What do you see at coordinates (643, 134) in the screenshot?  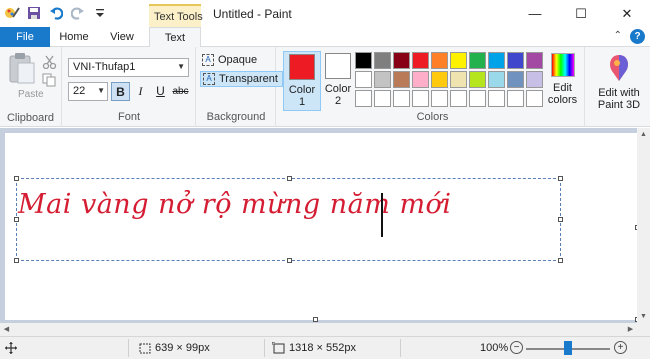 I see `scroll-up-icon: ▲` at bounding box center [643, 134].